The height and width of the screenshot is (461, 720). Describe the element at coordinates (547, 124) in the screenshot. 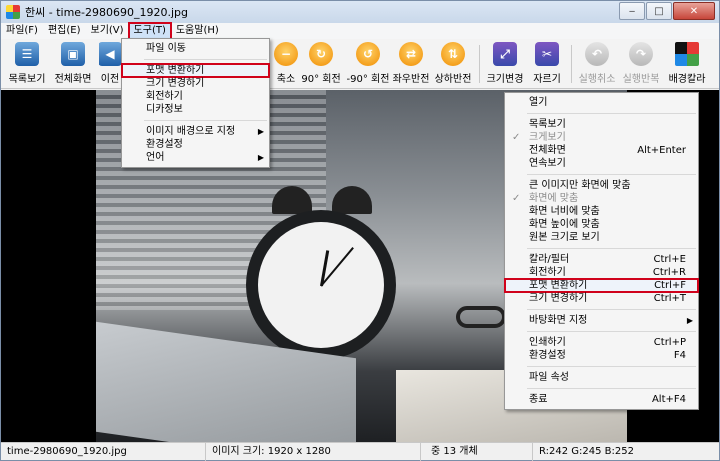

I see `menu-item-label: 목록보기` at that location.